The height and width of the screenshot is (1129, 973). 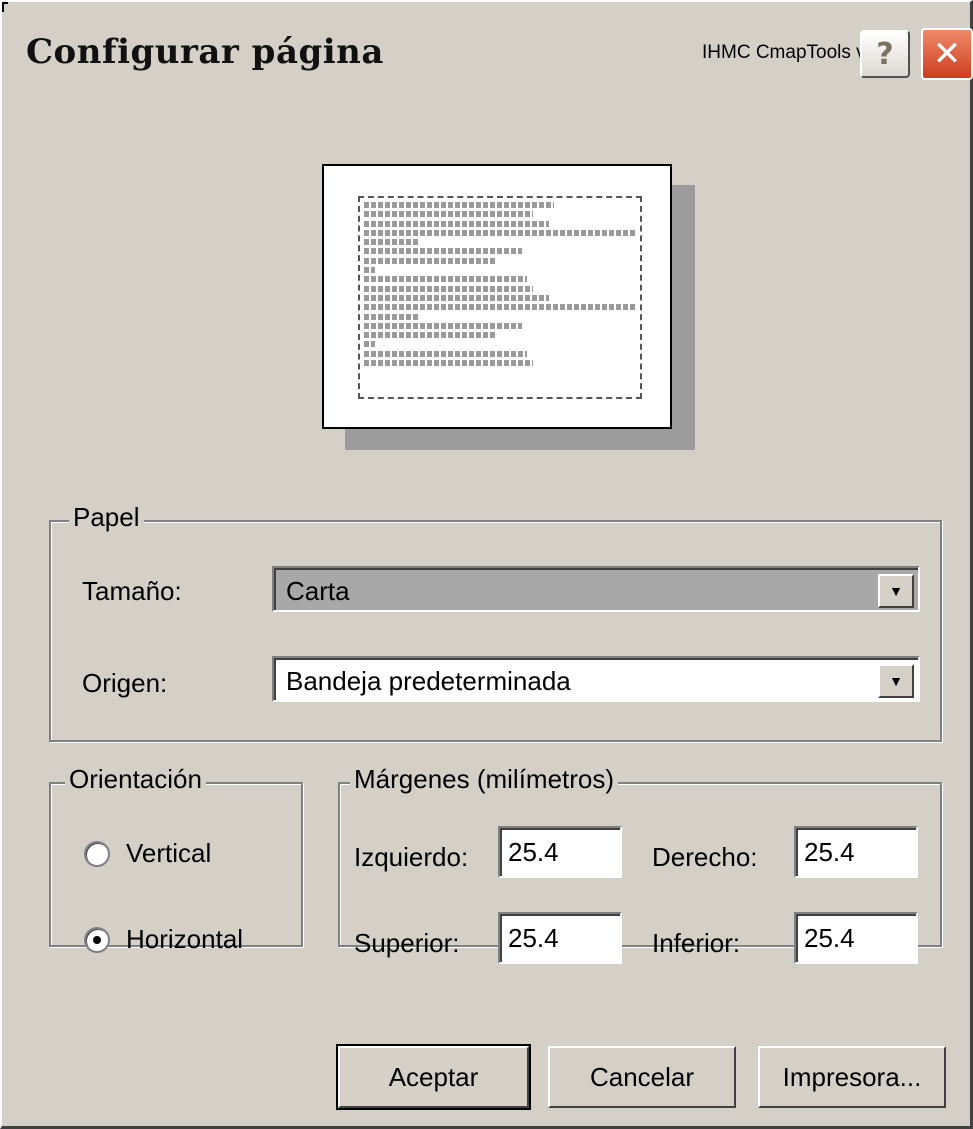 I want to click on radio-selected-dot, so click(x=97, y=940).